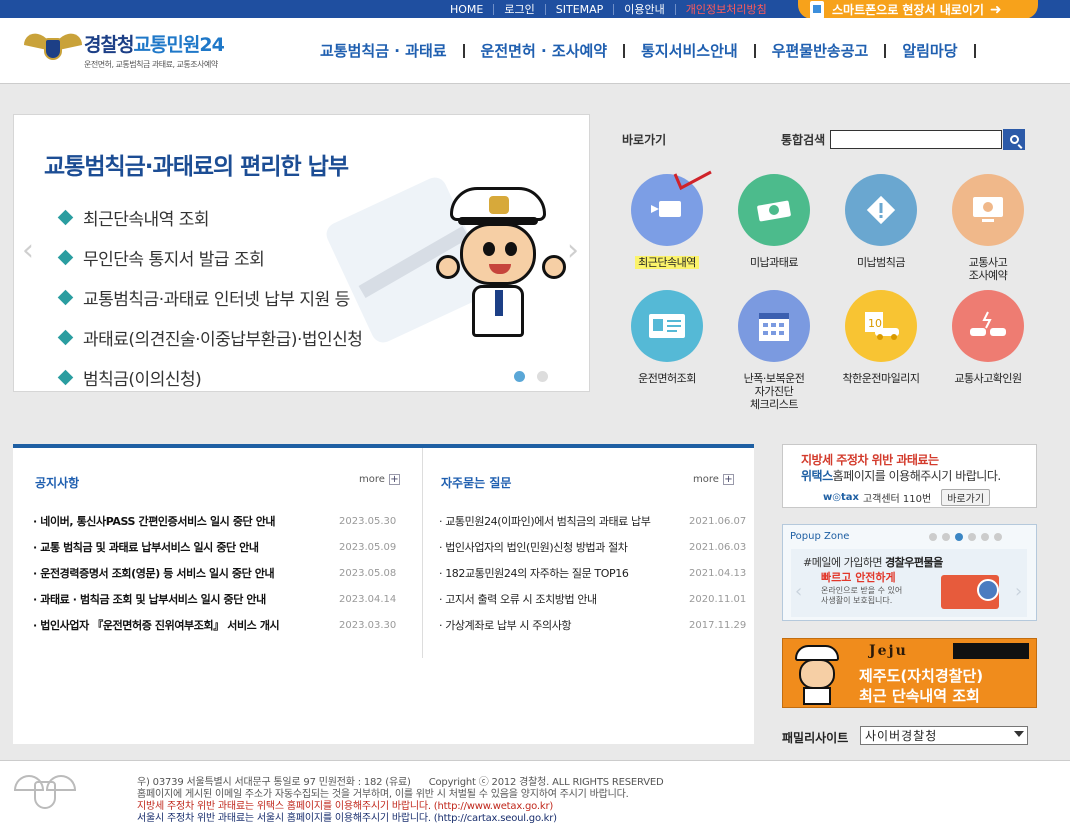 The width and height of the screenshot is (1070, 840). I want to click on sitemap-link: SITEMAP, so click(580, 9).